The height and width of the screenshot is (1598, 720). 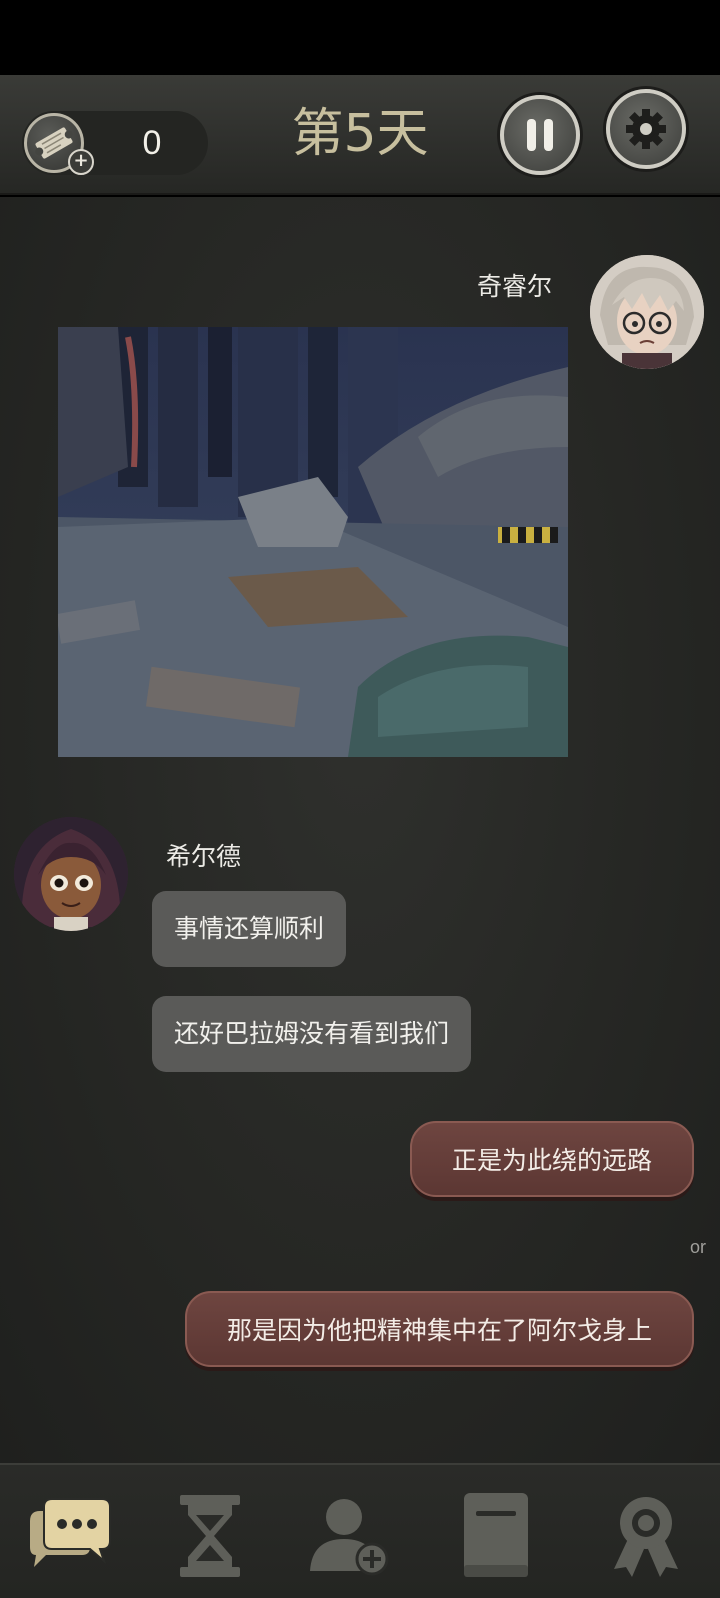 I want to click on nav-tab-recruit, so click(x=350, y=1537).